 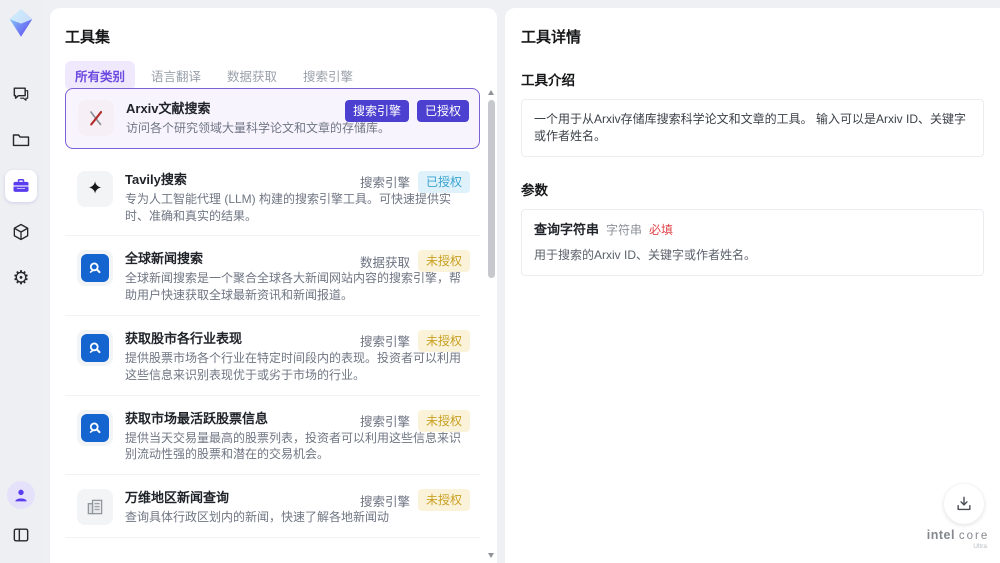 I want to click on category-label: 数据获取, so click(x=384, y=262).